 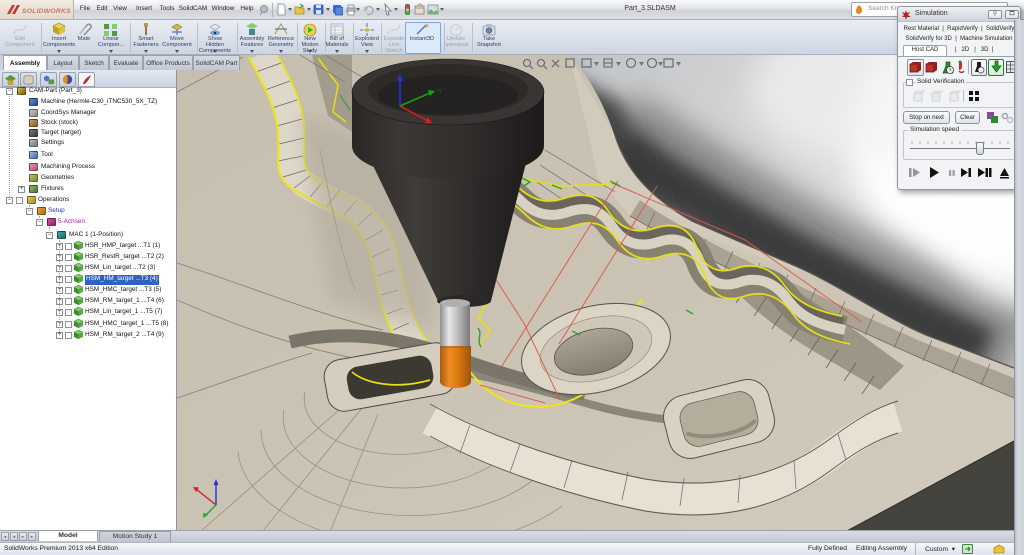 What do you see at coordinates (46, 11) in the screenshot?
I see `svg-text: SOLIDWORKS` at bounding box center [46, 11].